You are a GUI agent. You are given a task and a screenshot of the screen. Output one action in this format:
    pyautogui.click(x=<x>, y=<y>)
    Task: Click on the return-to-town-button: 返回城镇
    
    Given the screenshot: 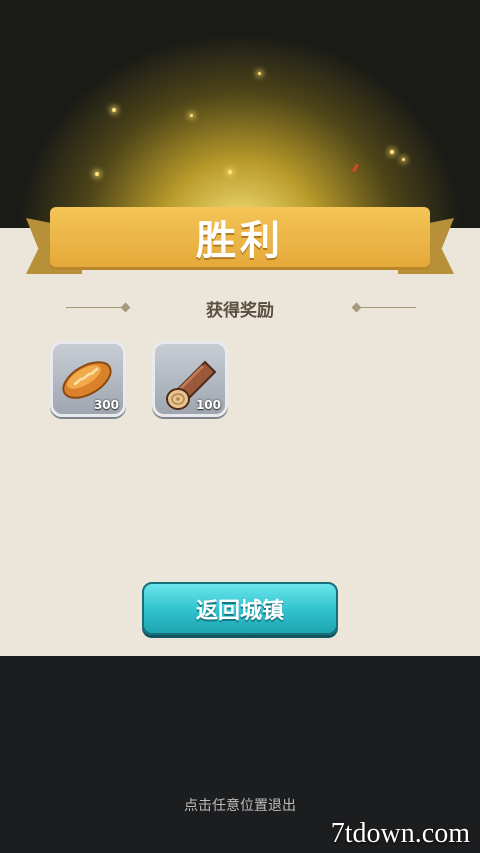 What is the action you would take?
    pyautogui.click(x=240, y=608)
    